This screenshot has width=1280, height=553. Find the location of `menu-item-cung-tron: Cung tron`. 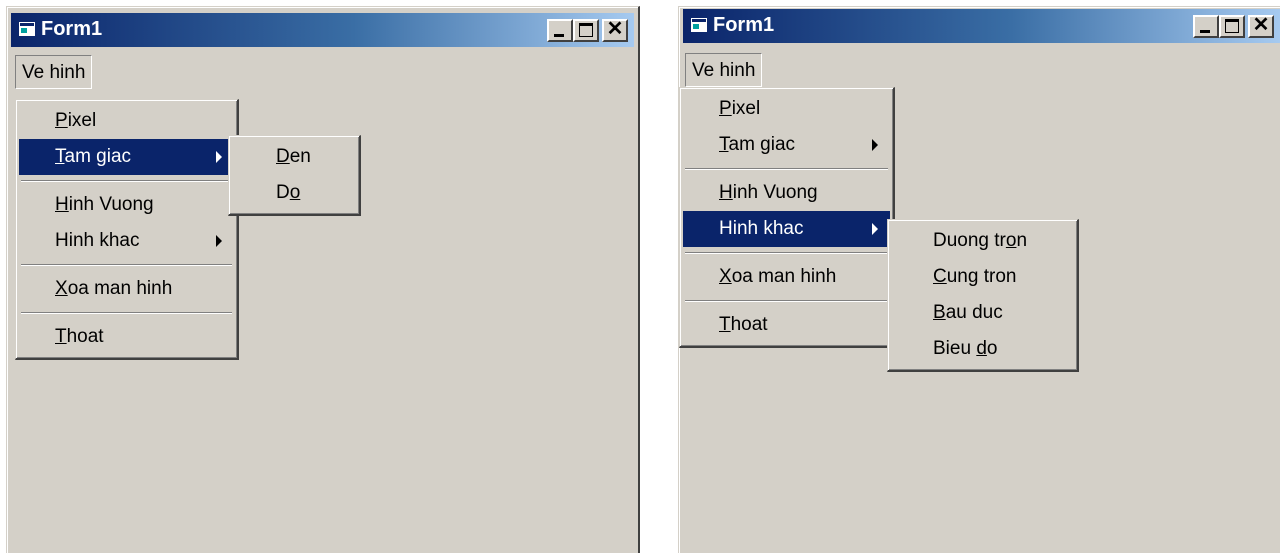

menu-item-cung-tron: Cung tron is located at coordinates (982, 277).